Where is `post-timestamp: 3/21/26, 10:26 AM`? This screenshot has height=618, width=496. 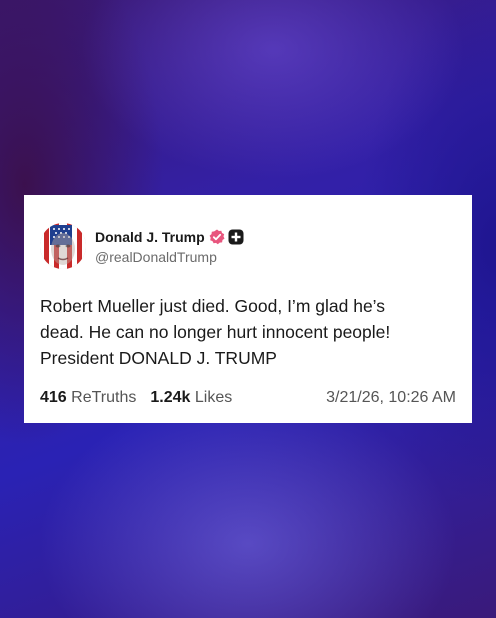
post-timestamp: 3/21/26, 10:26 AM is located at coordinates (391, 397).